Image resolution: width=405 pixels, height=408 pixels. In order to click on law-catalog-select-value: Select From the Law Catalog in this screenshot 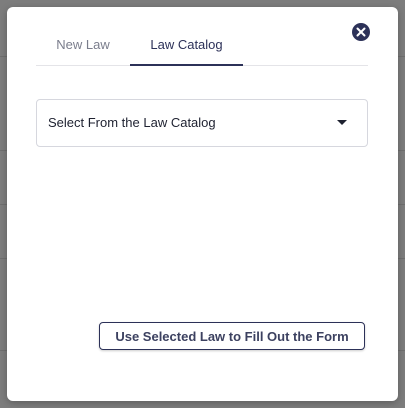, I will do `click(132, 122)`.